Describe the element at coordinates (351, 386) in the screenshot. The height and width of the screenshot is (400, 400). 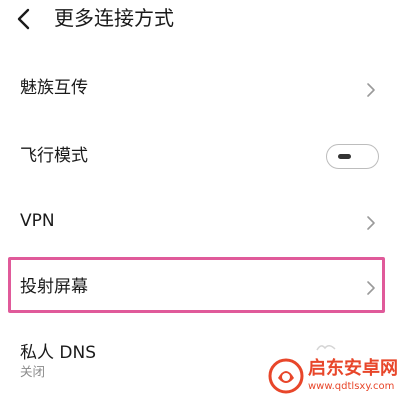
I see `watermark-url: www.qdtlsxy.com` at that location.